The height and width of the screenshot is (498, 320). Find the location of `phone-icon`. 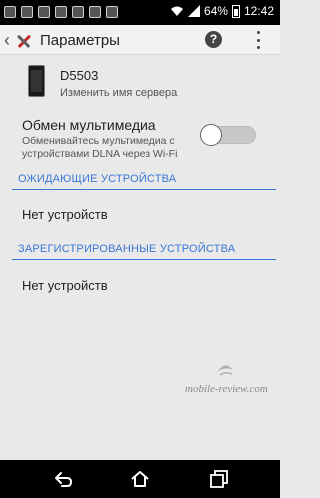

phone-icon is located at coordinates (36, 81).